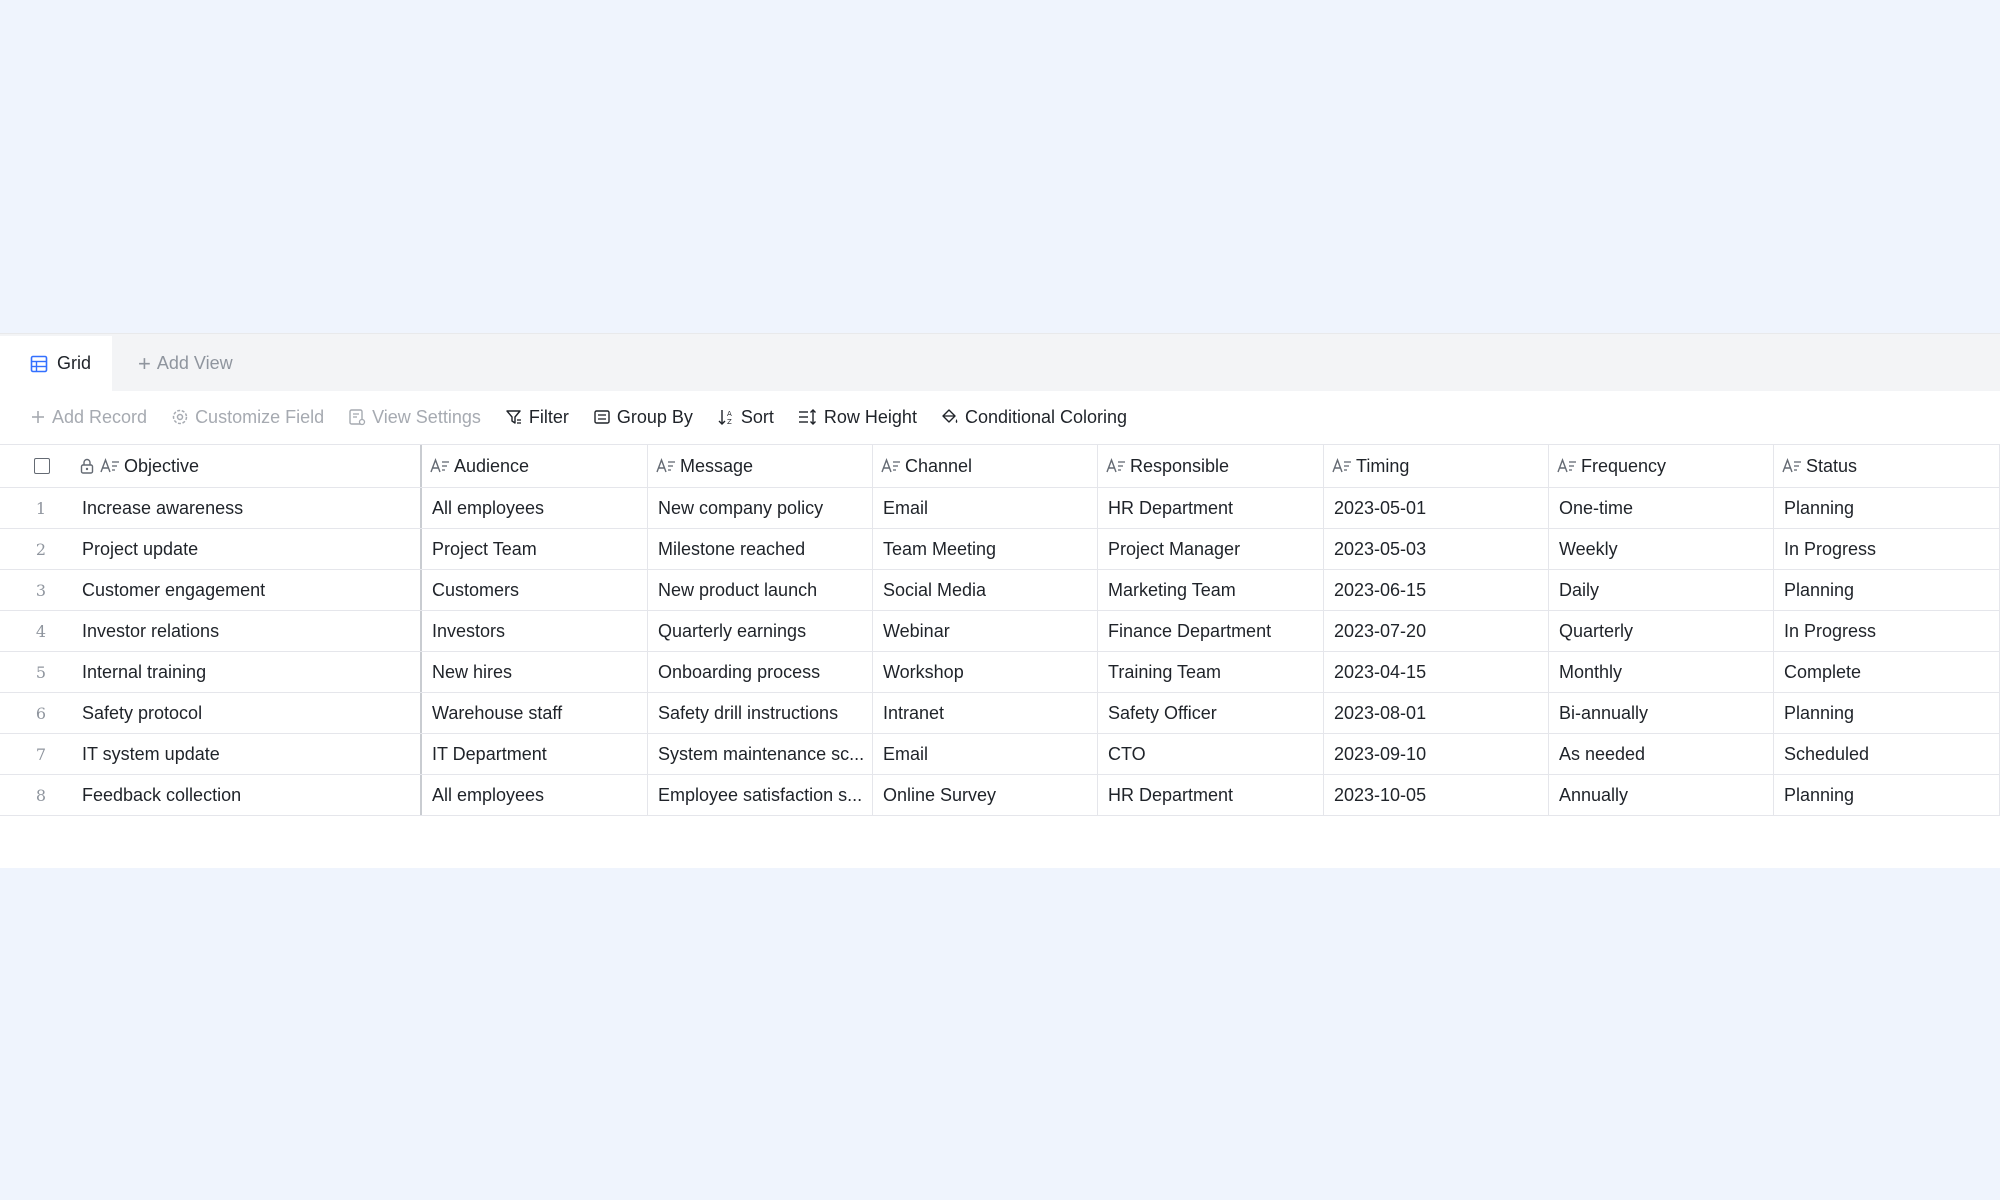  I want to click on cell-responsible: Marketing Team, so click(1211, 590).